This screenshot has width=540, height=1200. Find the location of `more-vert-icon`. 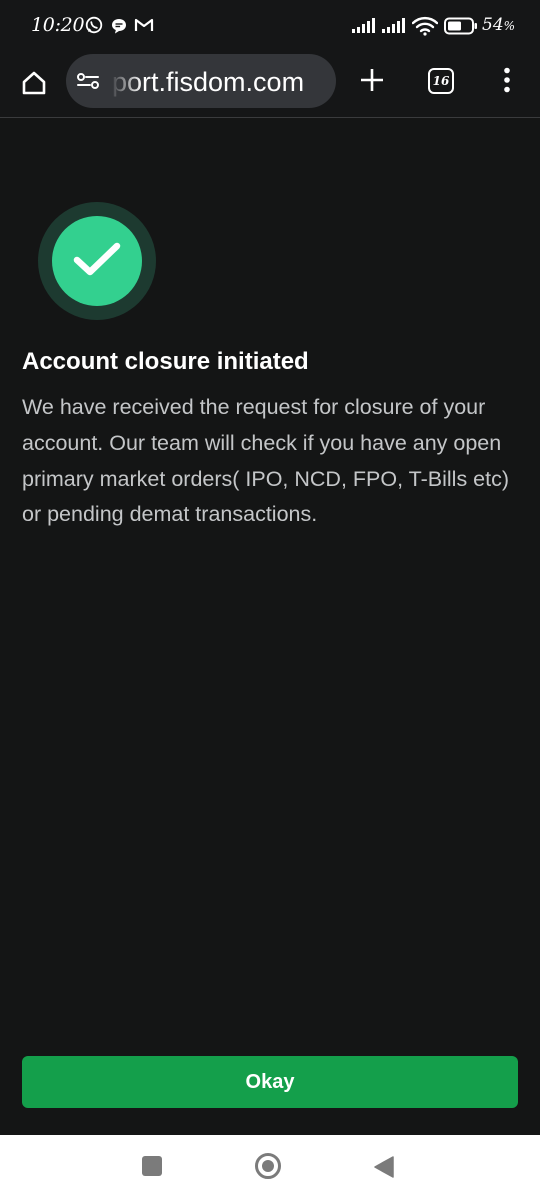

more-vert-icon is located at coordinates (507, 82).